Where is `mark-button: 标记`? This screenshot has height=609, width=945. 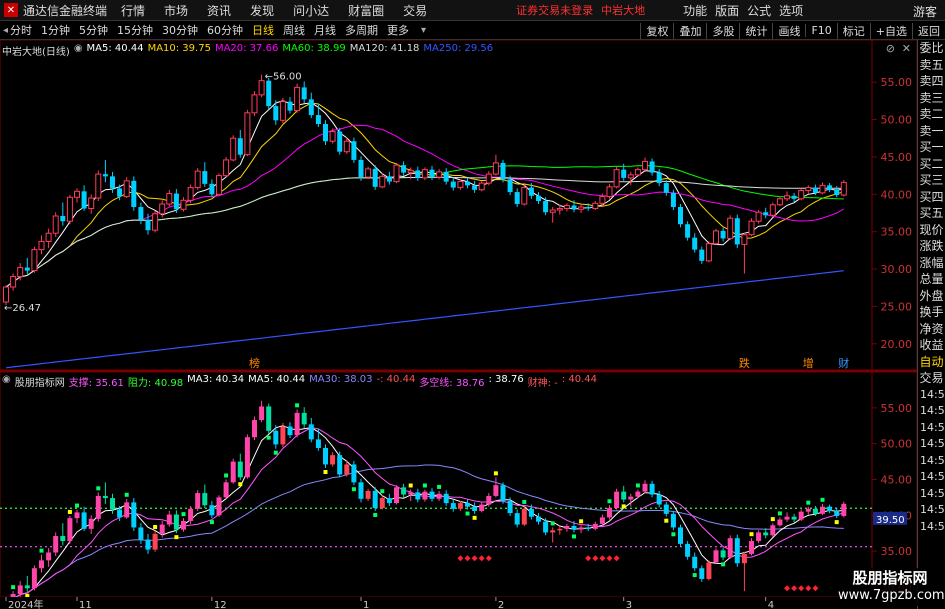 mark-button: 标记 is located at coordinates (853, 30).